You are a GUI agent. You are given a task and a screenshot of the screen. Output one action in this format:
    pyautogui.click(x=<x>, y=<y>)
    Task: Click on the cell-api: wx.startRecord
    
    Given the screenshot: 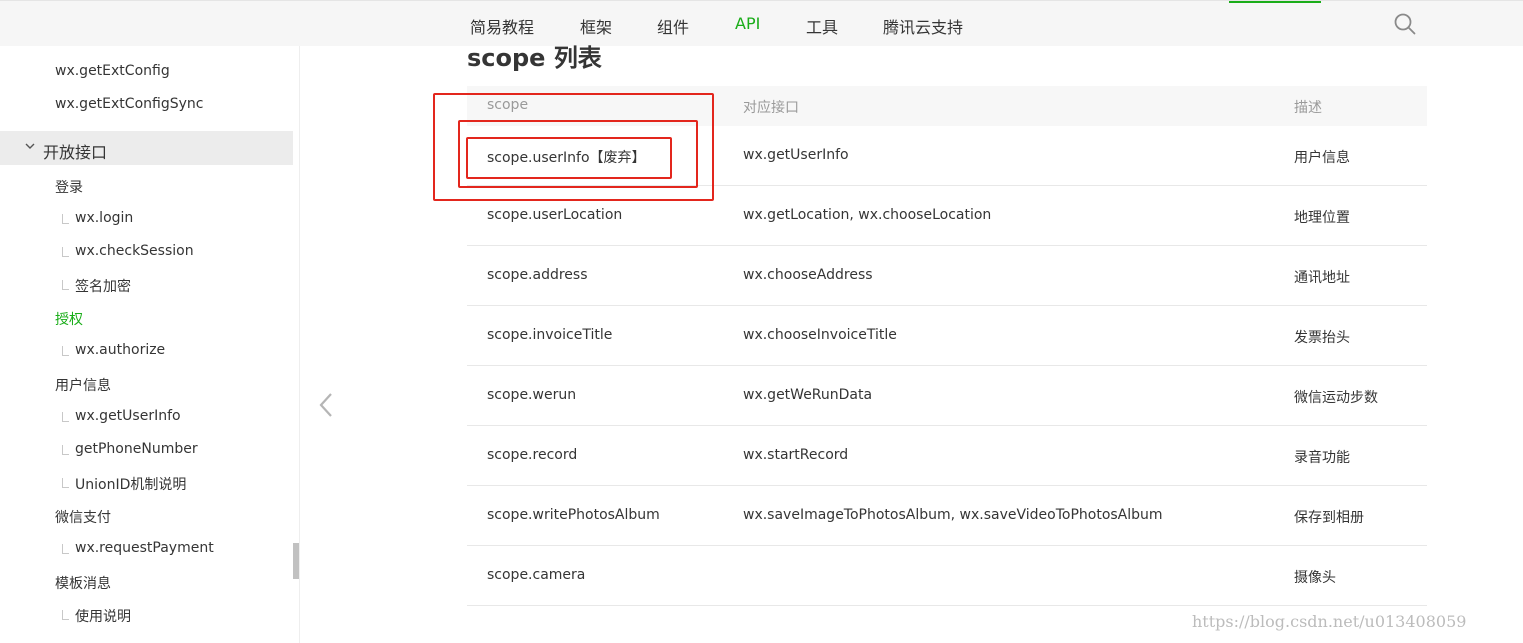 What is the action you would take?
    pyautogui.click(x=796, y=455)
    